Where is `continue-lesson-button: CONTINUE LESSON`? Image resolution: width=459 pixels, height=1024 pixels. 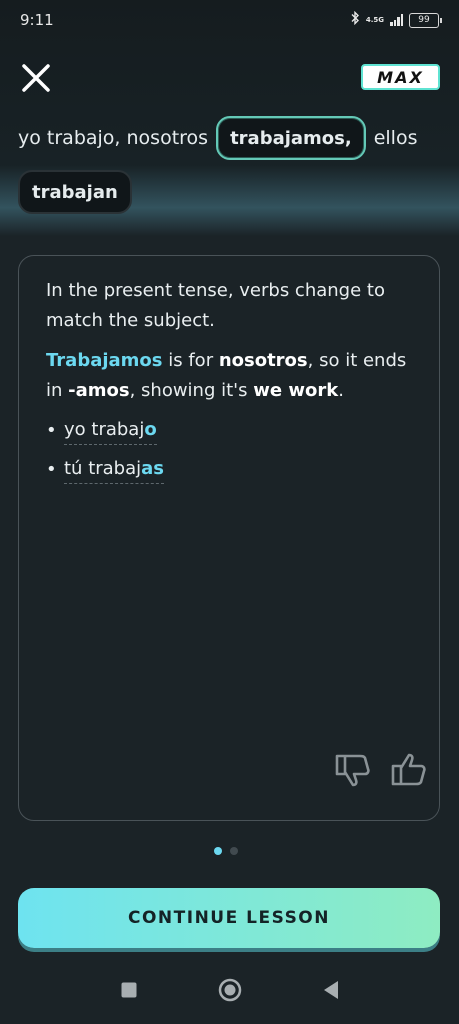
continue-lesson-button: CONTINUE LESSON is located at coordinates (229, 918).